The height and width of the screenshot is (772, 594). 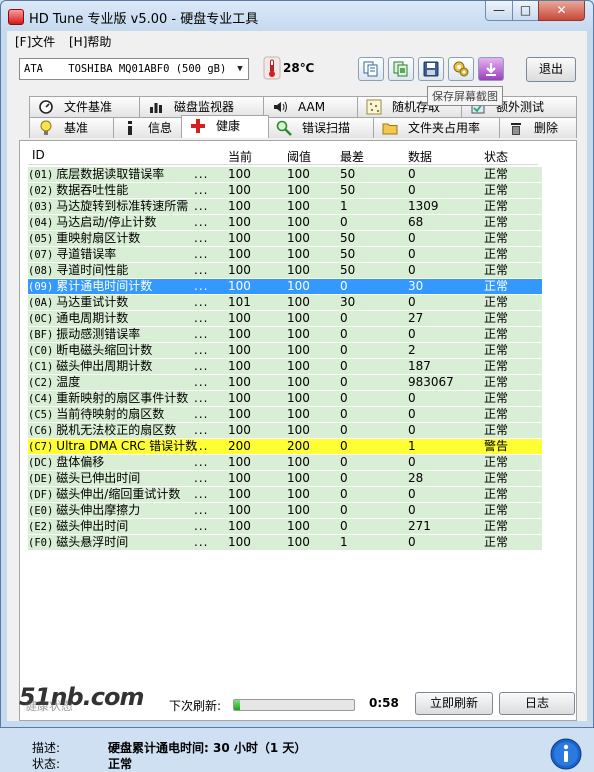 I want to click on table-row: (F0) 磁头悬浮时间... 100 100 1 0 正常, so click(x=285, y=542).